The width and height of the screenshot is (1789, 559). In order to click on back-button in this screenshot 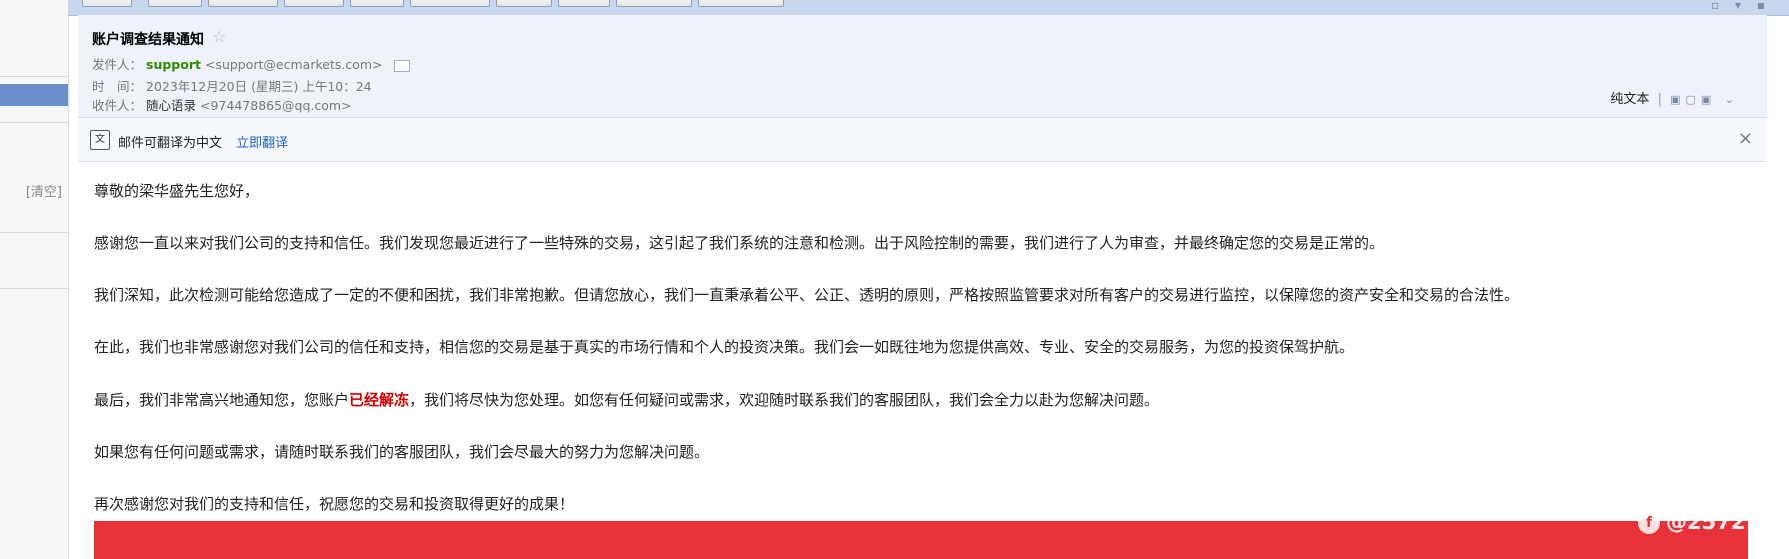, I will do `click(107, 3)`.